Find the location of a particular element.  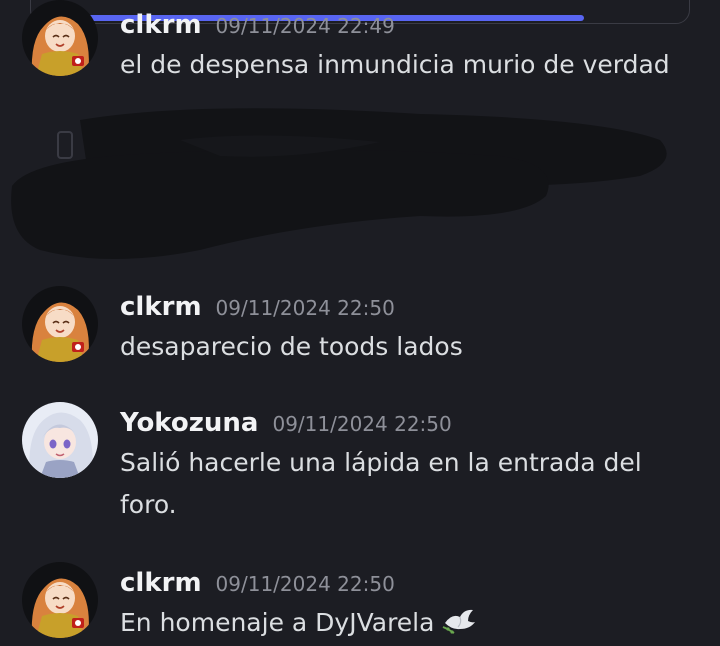

dove-icon is located at coordinates (459, 626).